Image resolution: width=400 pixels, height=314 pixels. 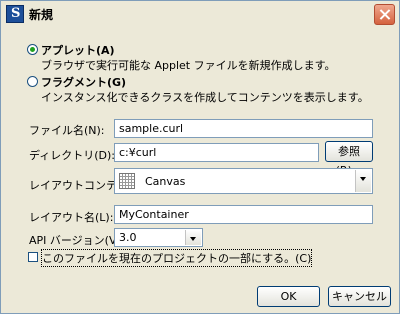 What do you see at coordinates (188, 65) in the screenshot?
I see `applet-description: ブラウザで実行可能な Applet ファイルを新規作成します。` at bounding box center [188, 65].